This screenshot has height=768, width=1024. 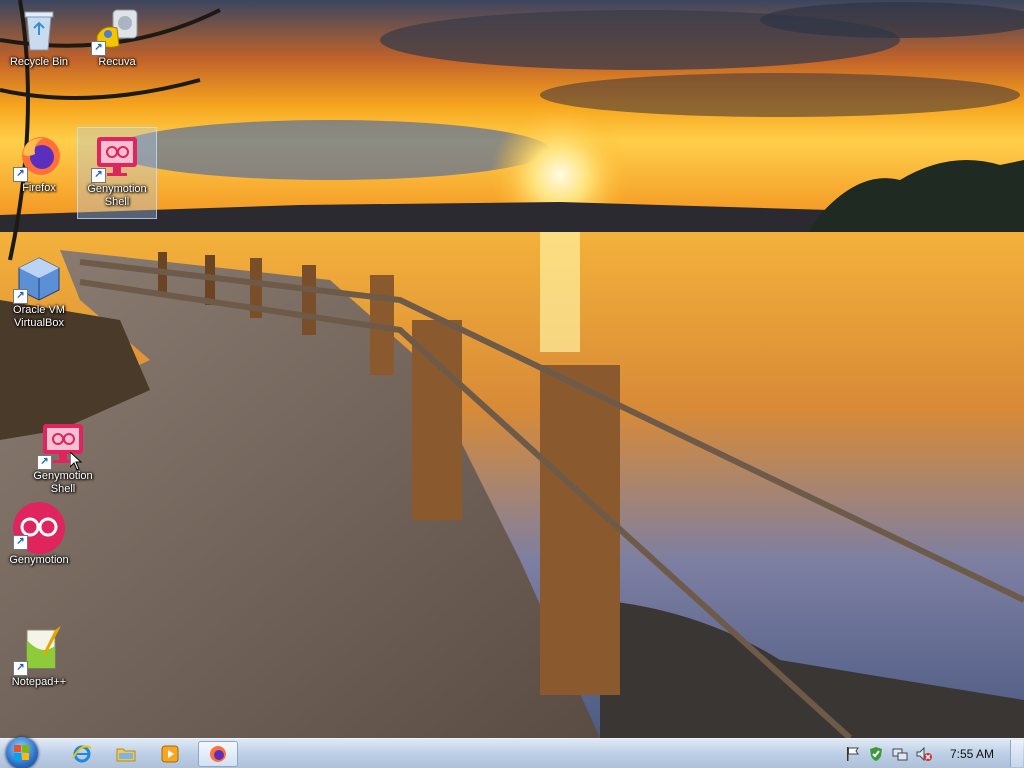 I want to click on taskbar-firefox, so click(x=218, y=754).